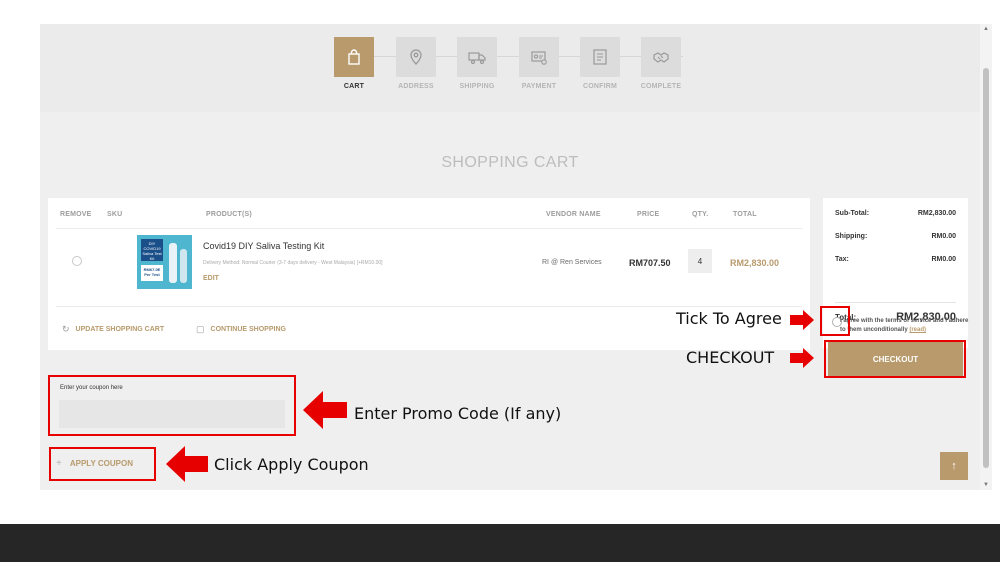 This screenshot has width=1000, height=562. I want to click on arrow-up-icon: ↑, so click(954, 466).